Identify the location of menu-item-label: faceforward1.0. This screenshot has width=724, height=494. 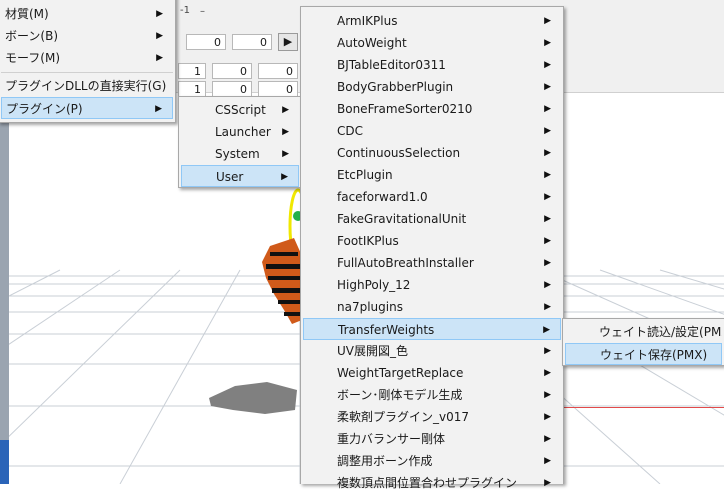
(382, 197).